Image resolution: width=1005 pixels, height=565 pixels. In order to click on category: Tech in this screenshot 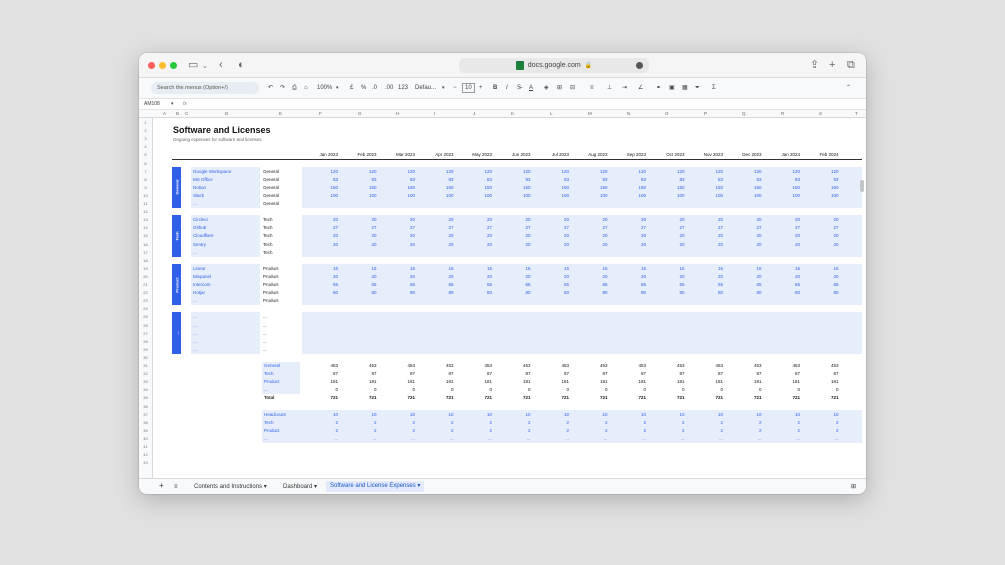, I will do `click(268, 245)`.